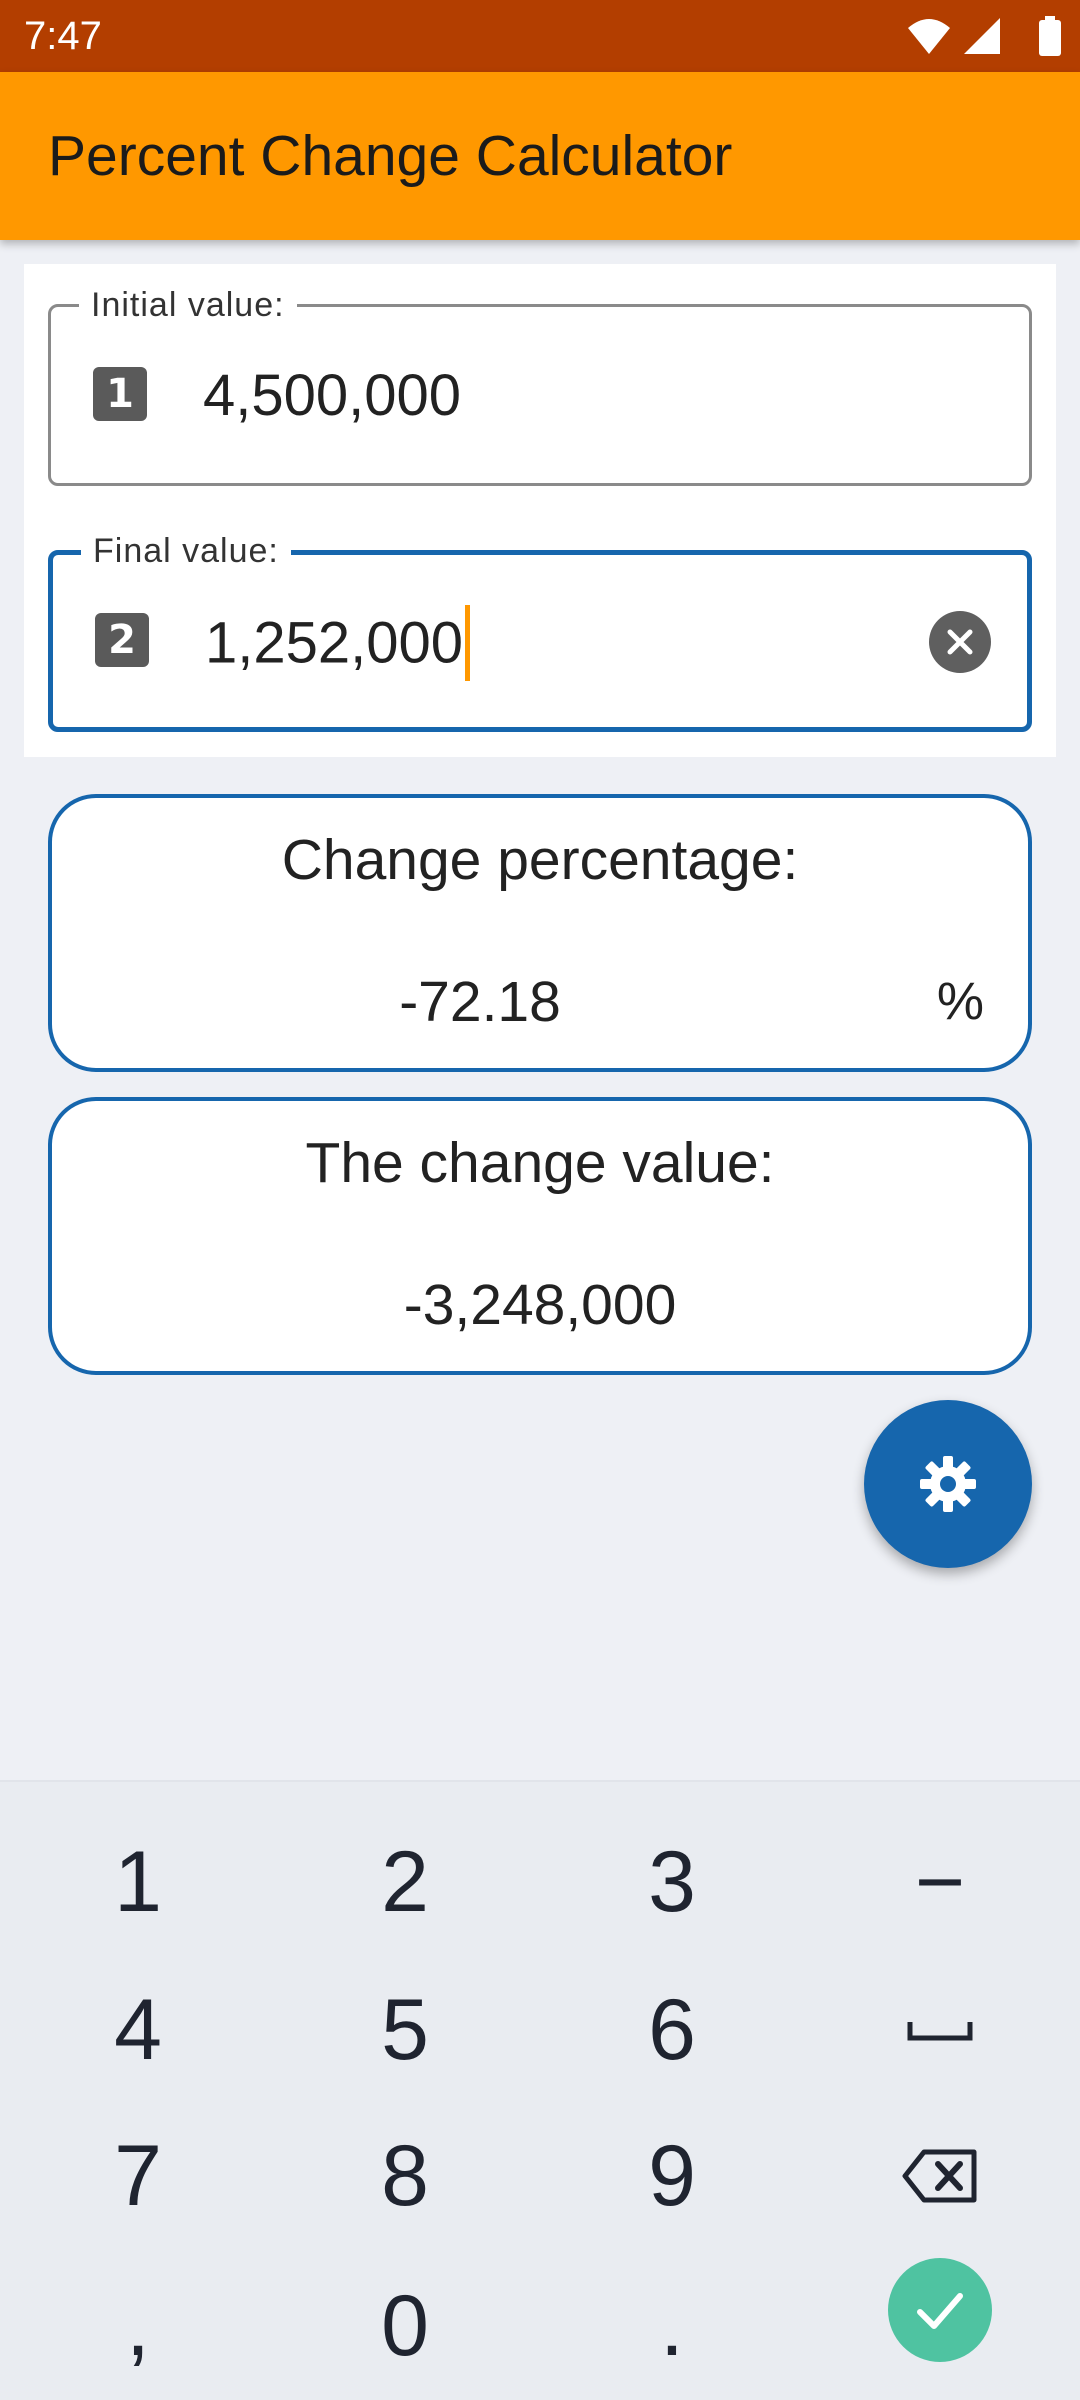 The height and width of the screenshot is (2400, 1080). I want to click on battery-icon, so click(1050, 36).